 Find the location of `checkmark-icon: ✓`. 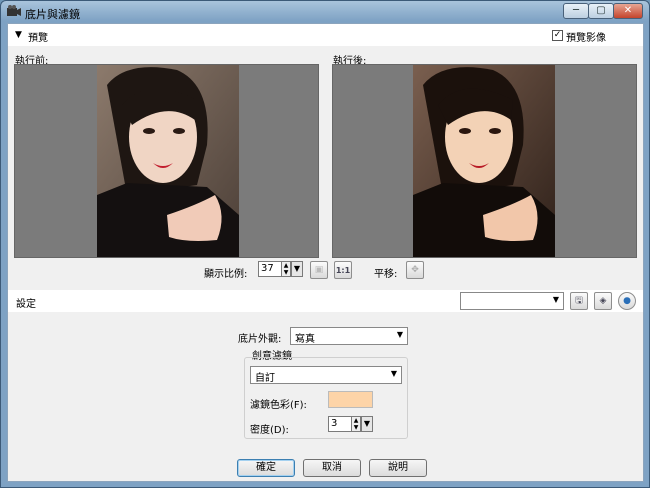

checkmark-icon: ✓ is located at coordinates (557, 35).